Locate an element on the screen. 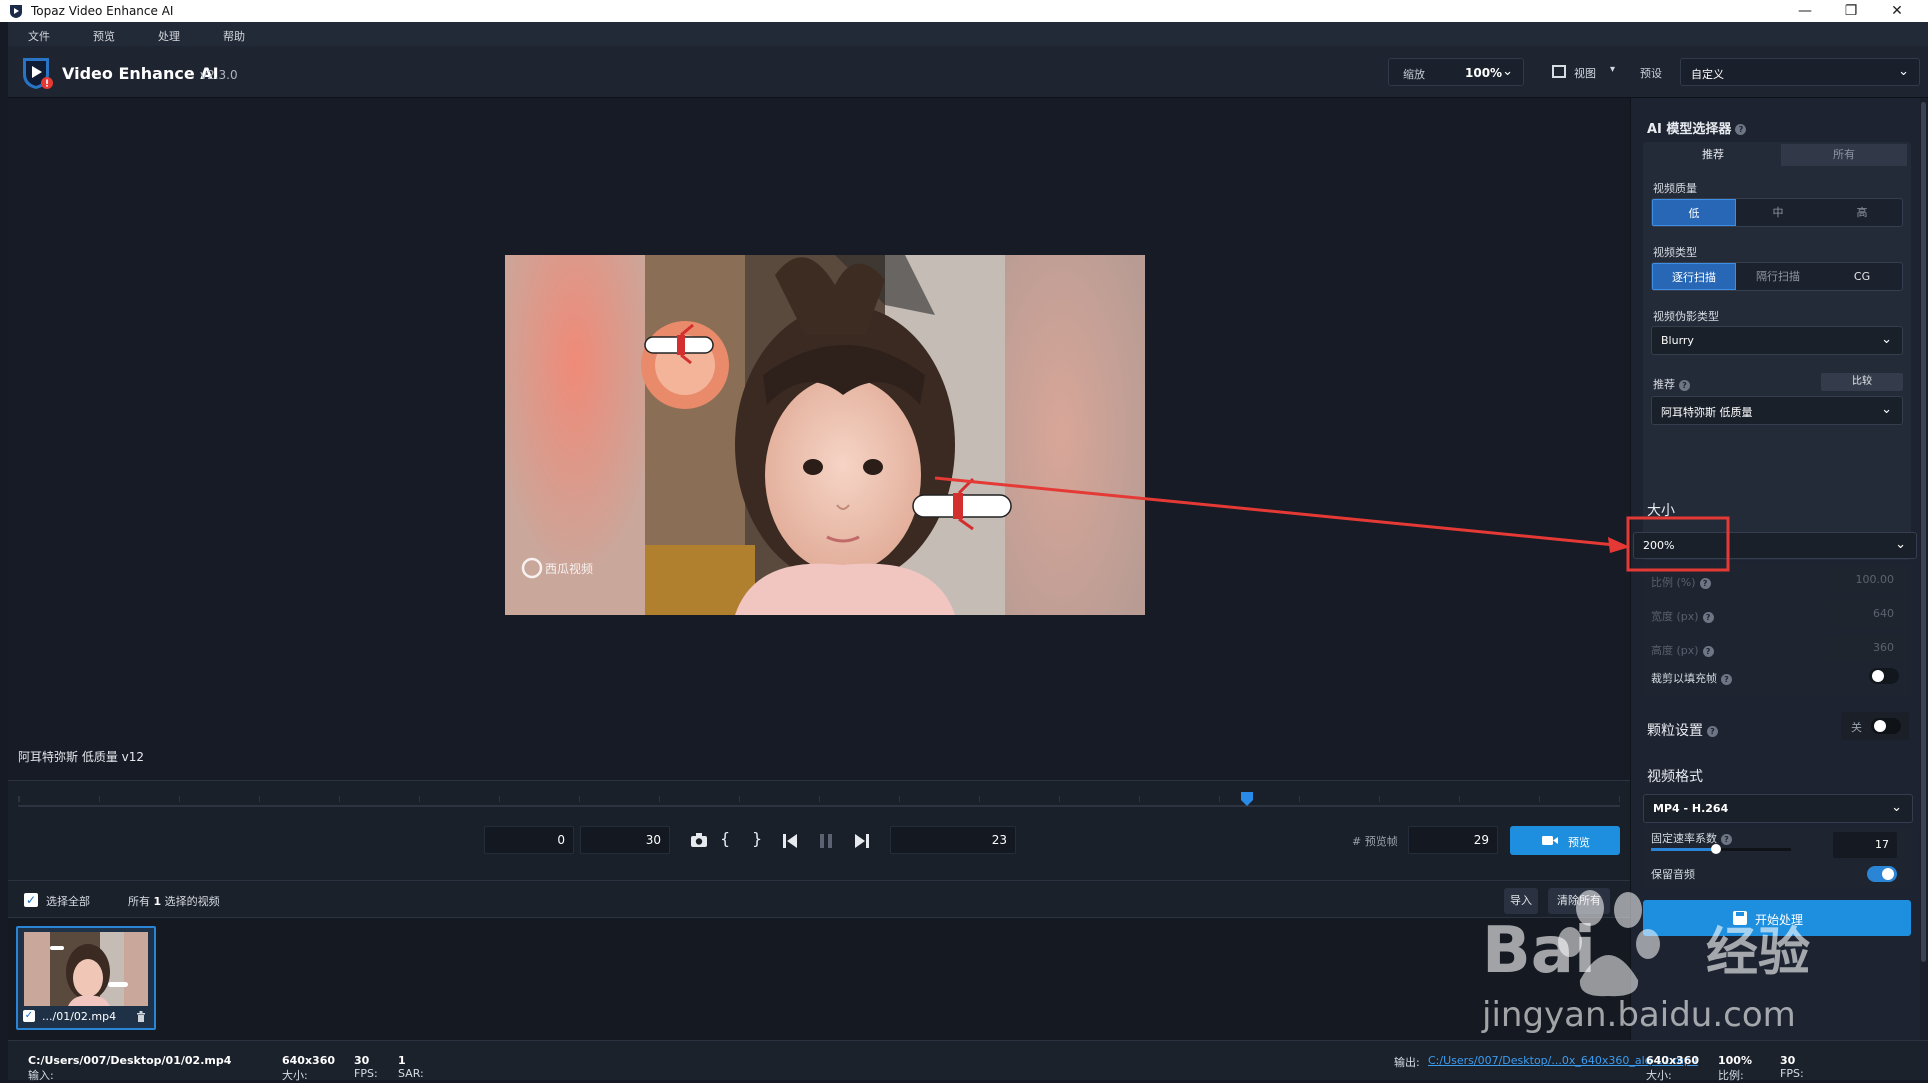 The height and width of the screenshot is (1083, 1928). menu-preview: 预览 is located at coordinates (104, 36).